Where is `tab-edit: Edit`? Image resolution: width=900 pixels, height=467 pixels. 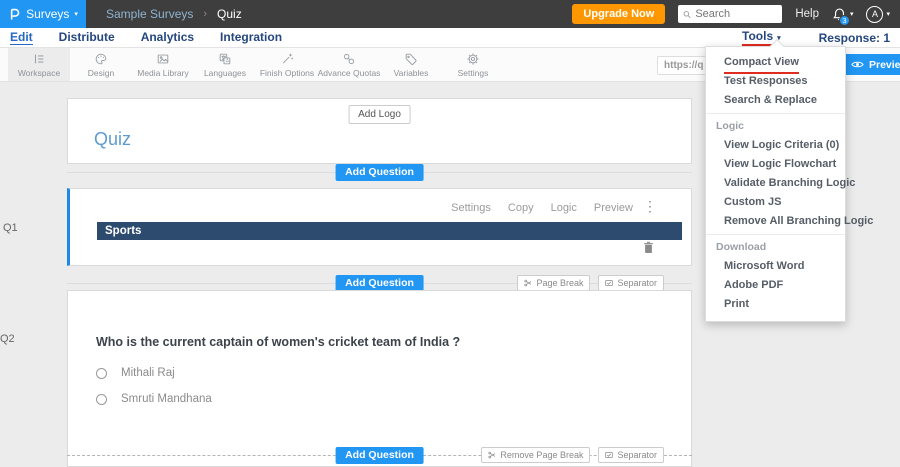
tab-edit: Edit is located at coordinates (21, 37).